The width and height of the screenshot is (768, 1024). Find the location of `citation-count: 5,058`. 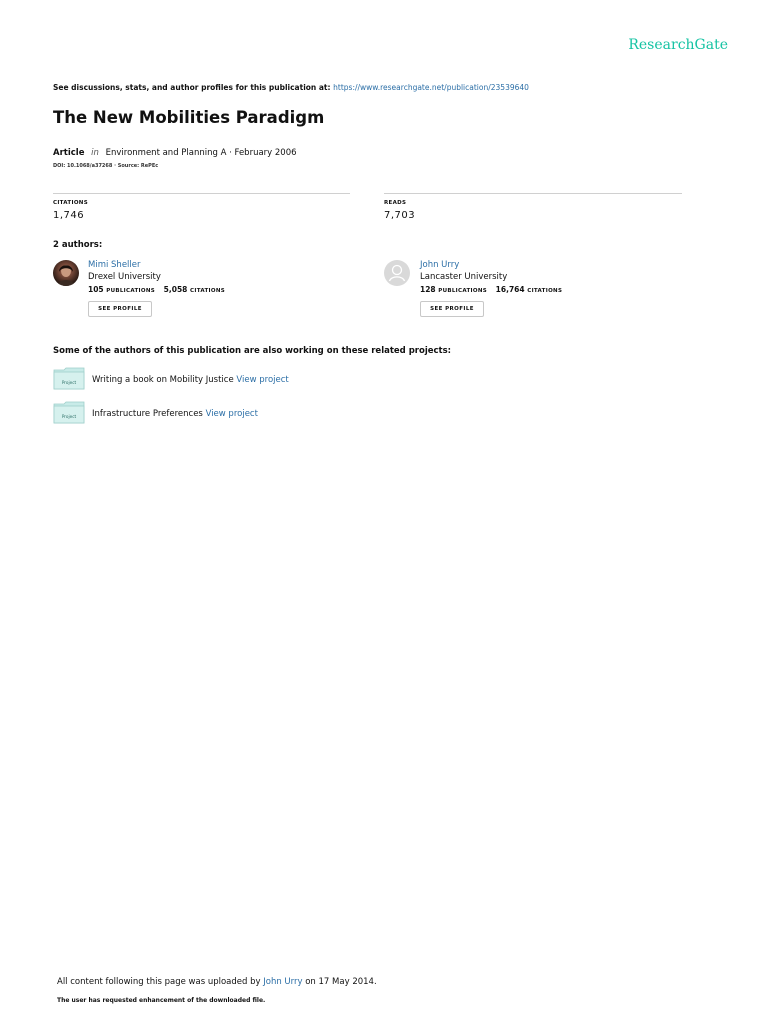

citation-count: 5,058 is located at coordinates (175, 289).